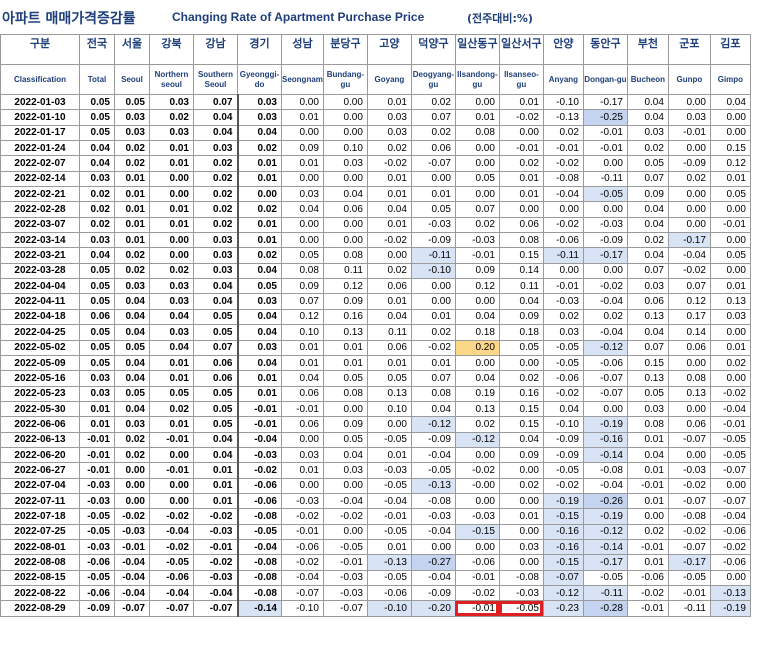 The width and height of the screenshot is (773, 655). What do you see at coordinates (40, 49) in the screenshot?
I see `column-header-ko-0: 구분` at bounding box center [40, 49].